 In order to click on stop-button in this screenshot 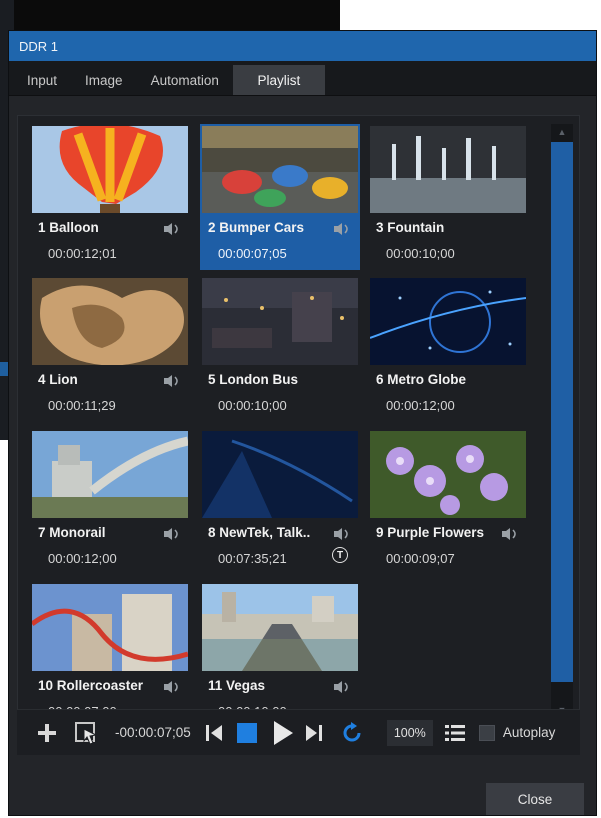, I will do `click(247, 733)`.